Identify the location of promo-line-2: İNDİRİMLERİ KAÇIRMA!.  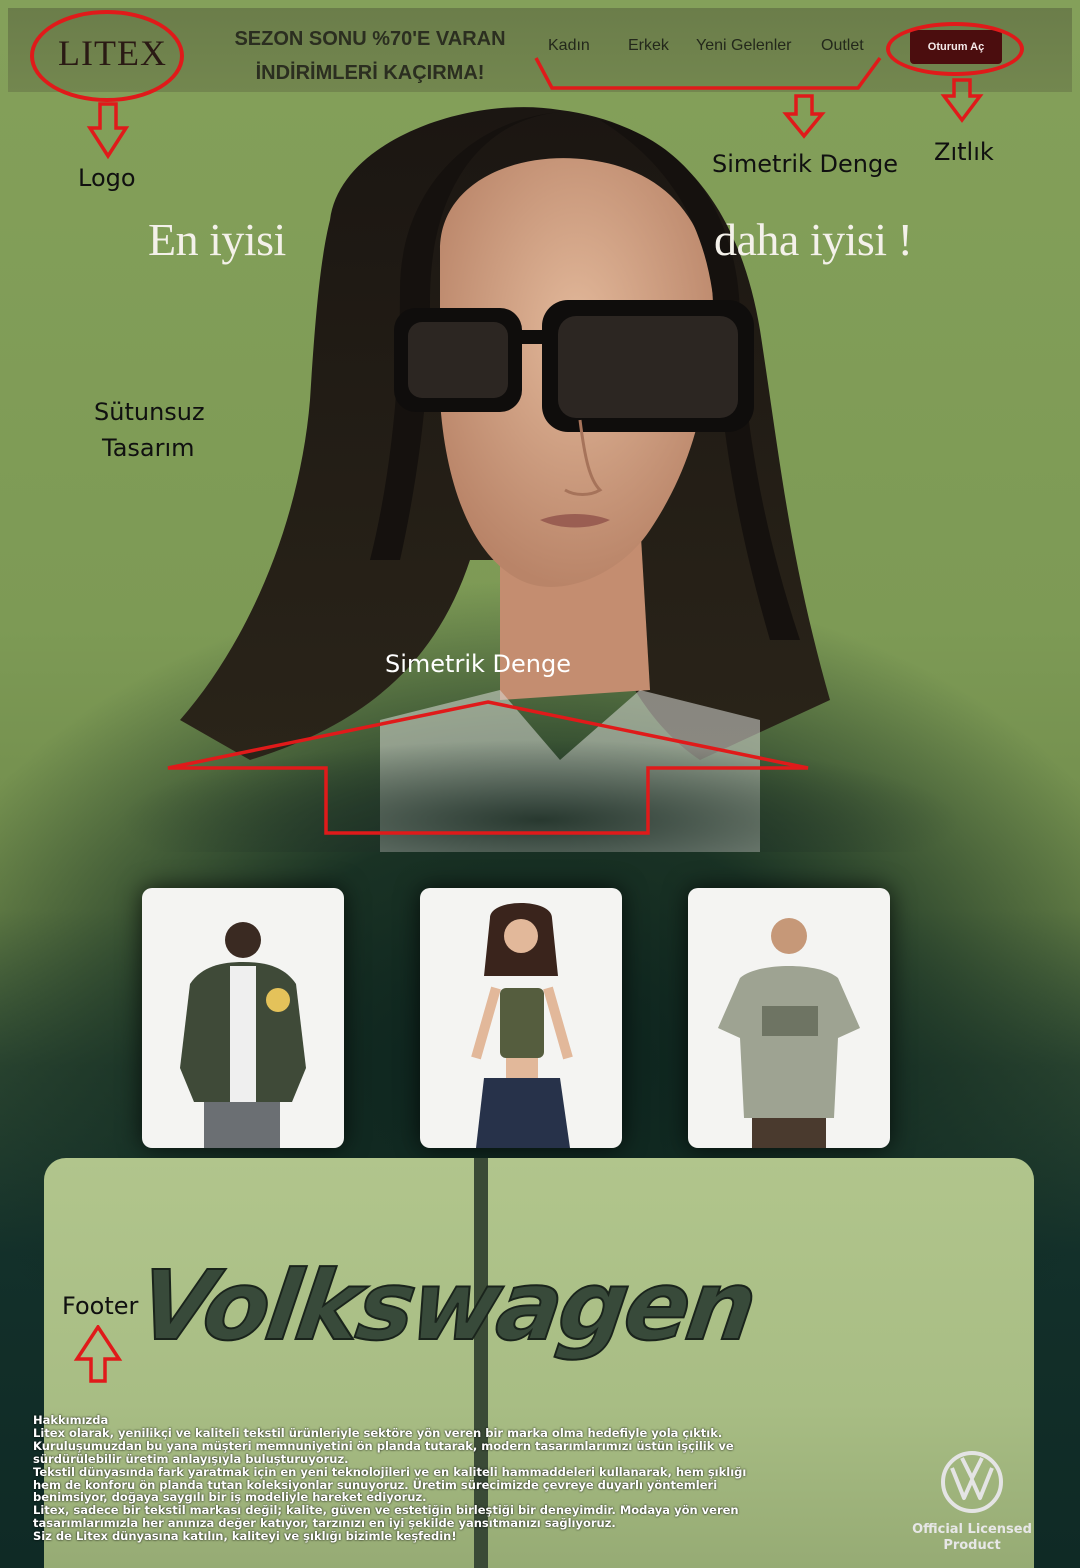
(370, 73).